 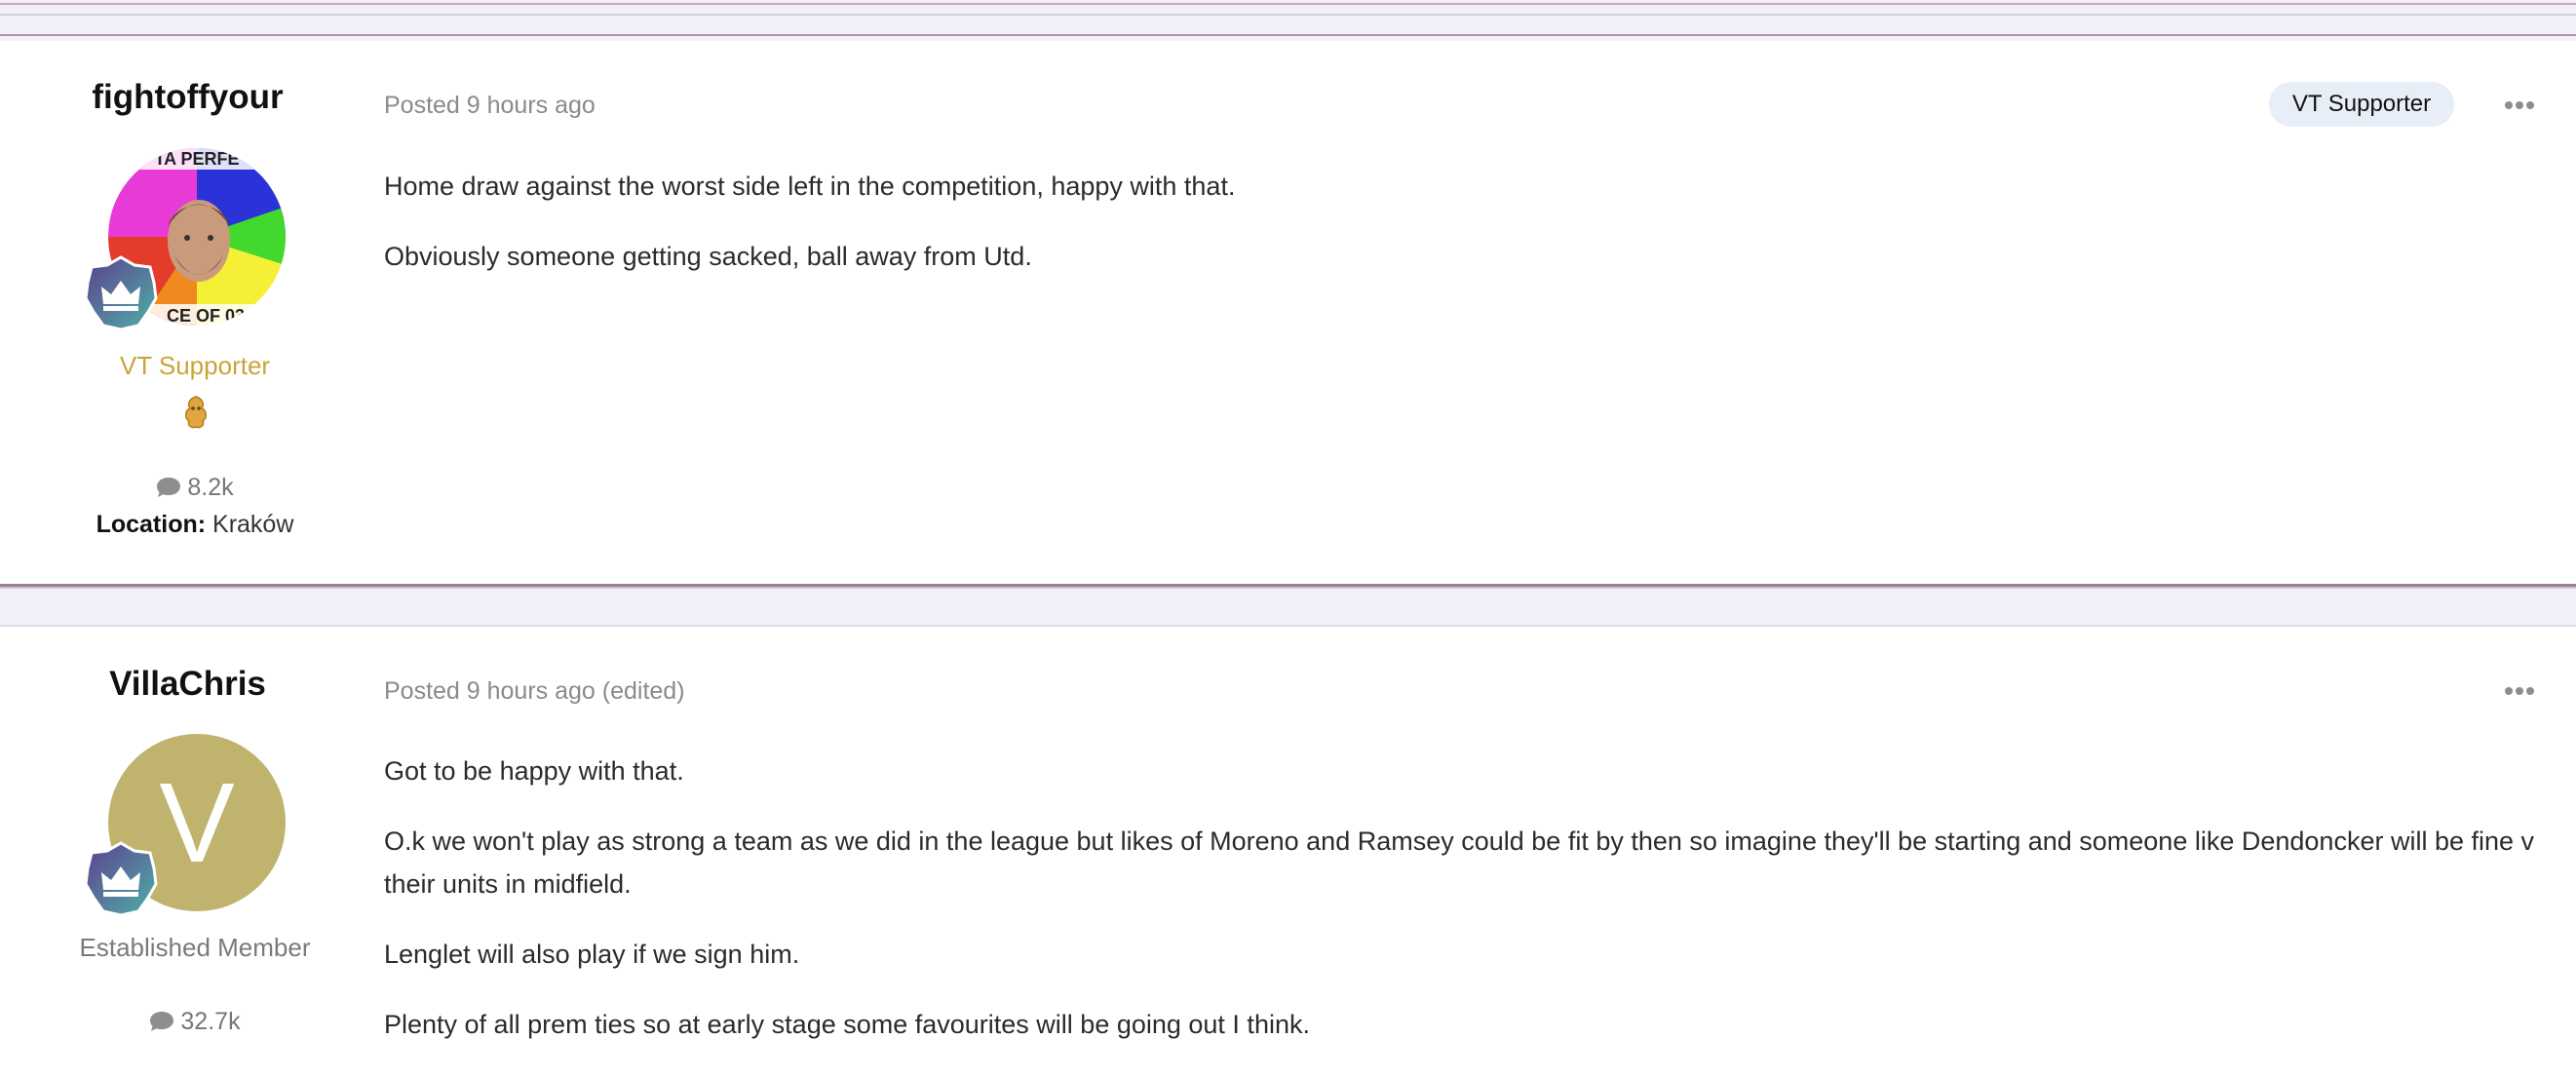 I want to click on author-location: Location: Kraków, so click(x=195, y=525).